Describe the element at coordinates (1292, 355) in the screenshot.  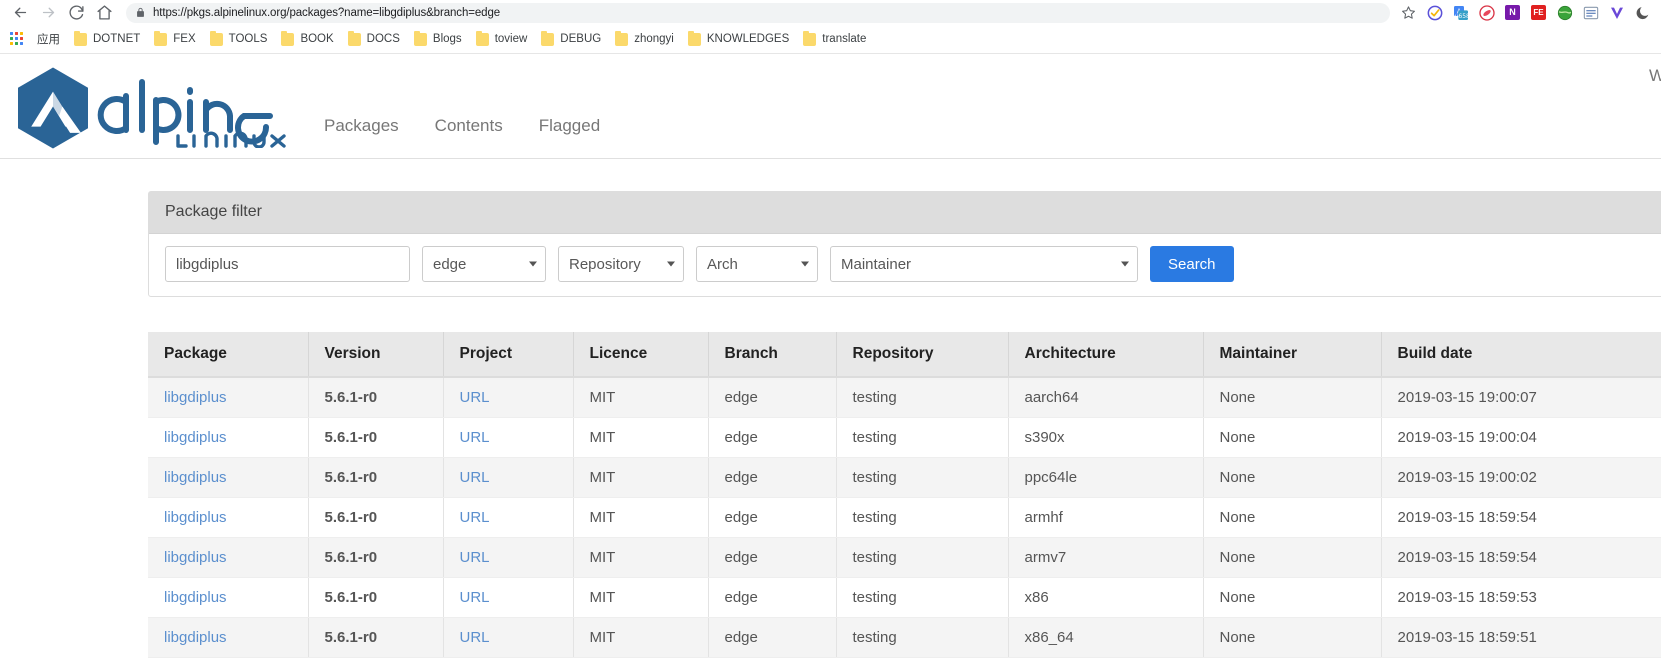
I see `column-header-maintainer: Maintainer` at that location.